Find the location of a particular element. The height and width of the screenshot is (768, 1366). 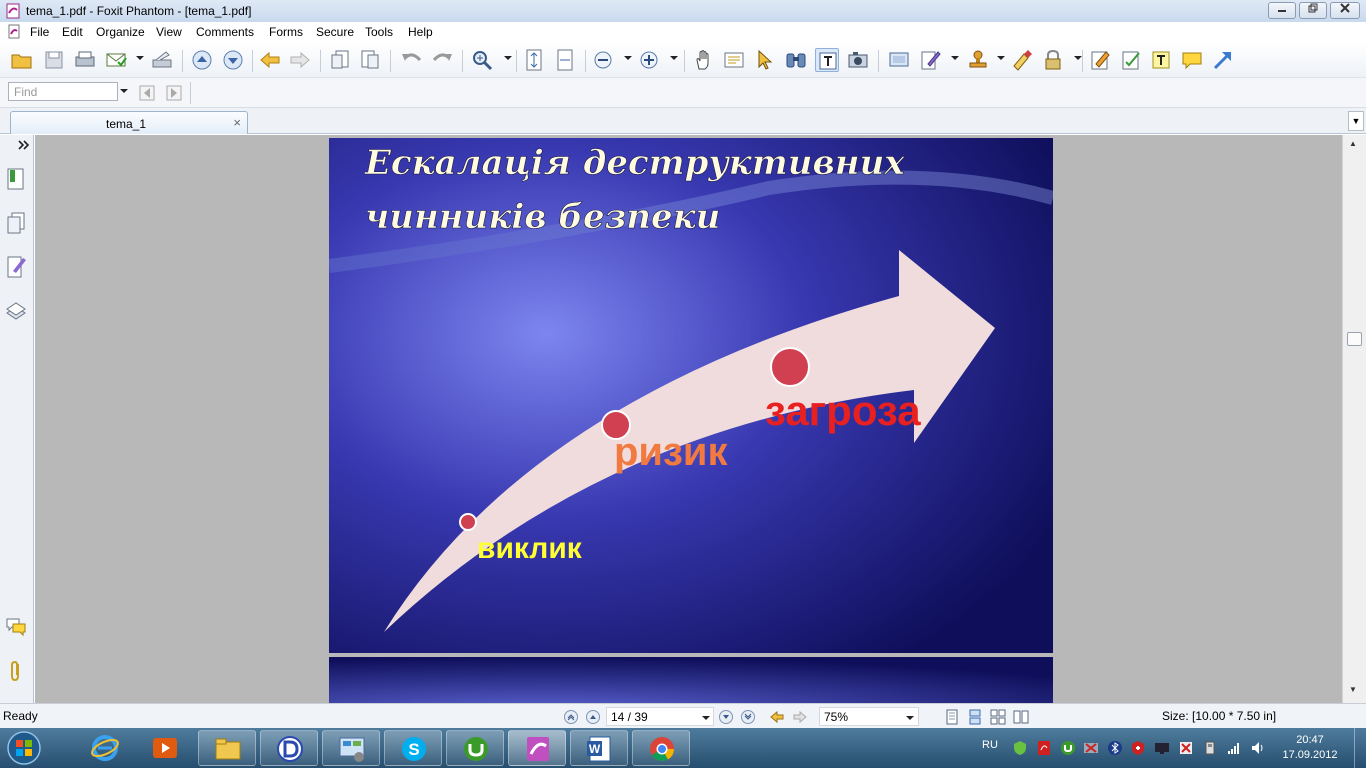

bluetooth-icon is located at coordinates (1115, 748).